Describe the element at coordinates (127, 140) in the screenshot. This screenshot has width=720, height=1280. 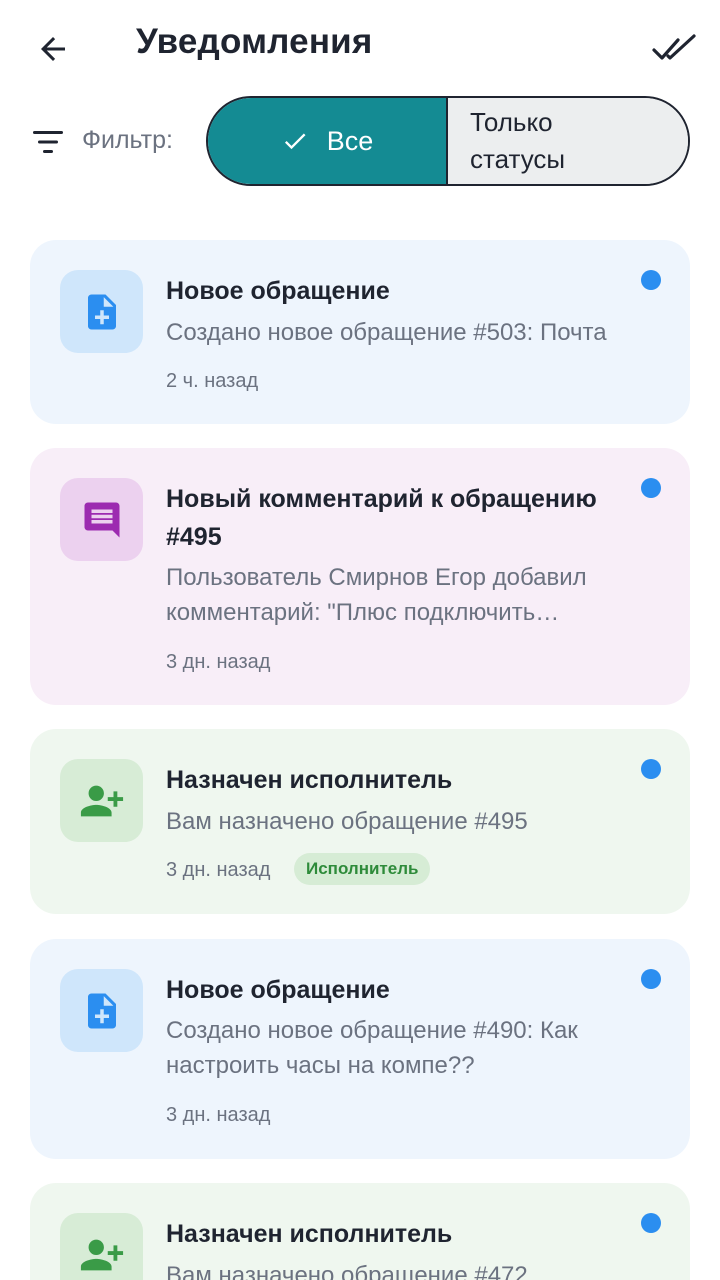
I see `filter-label: Фильтр:` at that location.